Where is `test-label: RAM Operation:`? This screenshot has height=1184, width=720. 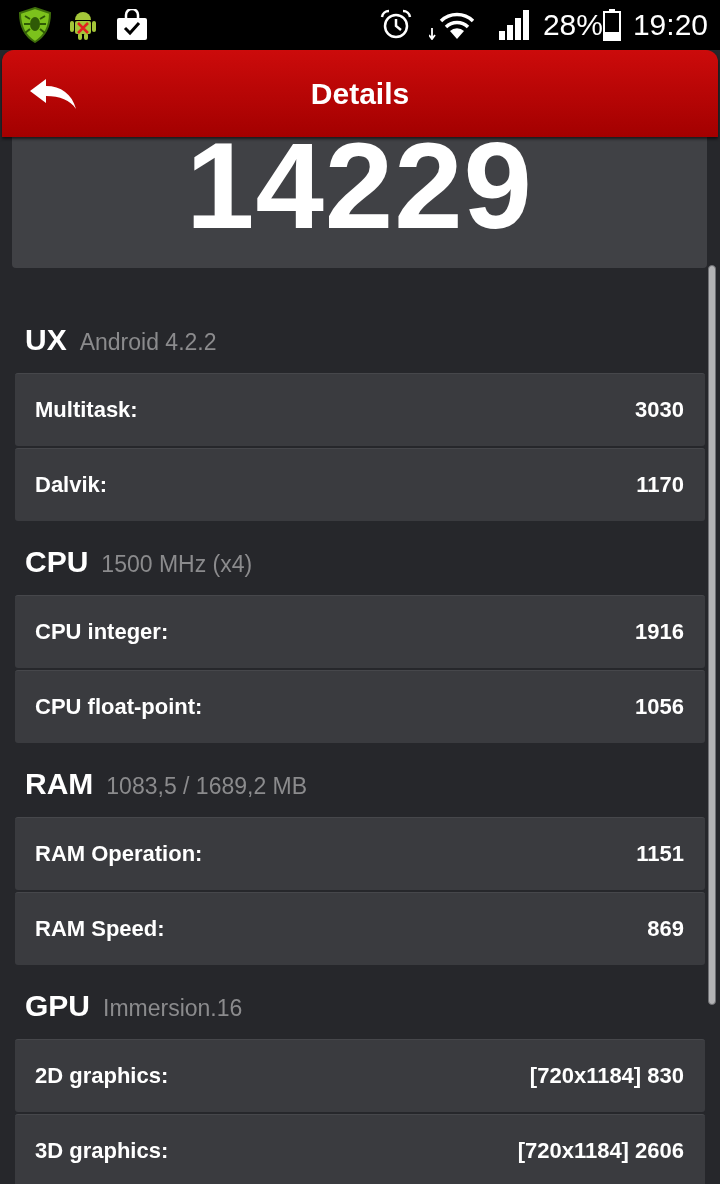 test-label: RAM Operation: is located at coordinates (119, 854).